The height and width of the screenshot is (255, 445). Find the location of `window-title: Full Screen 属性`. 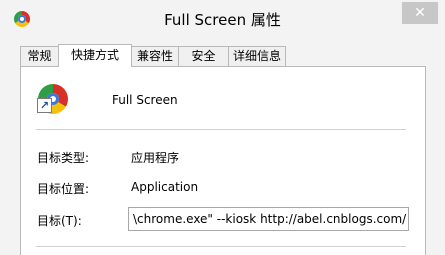

window-title: Full Screen 属性 is located at coordinates (222, 20).